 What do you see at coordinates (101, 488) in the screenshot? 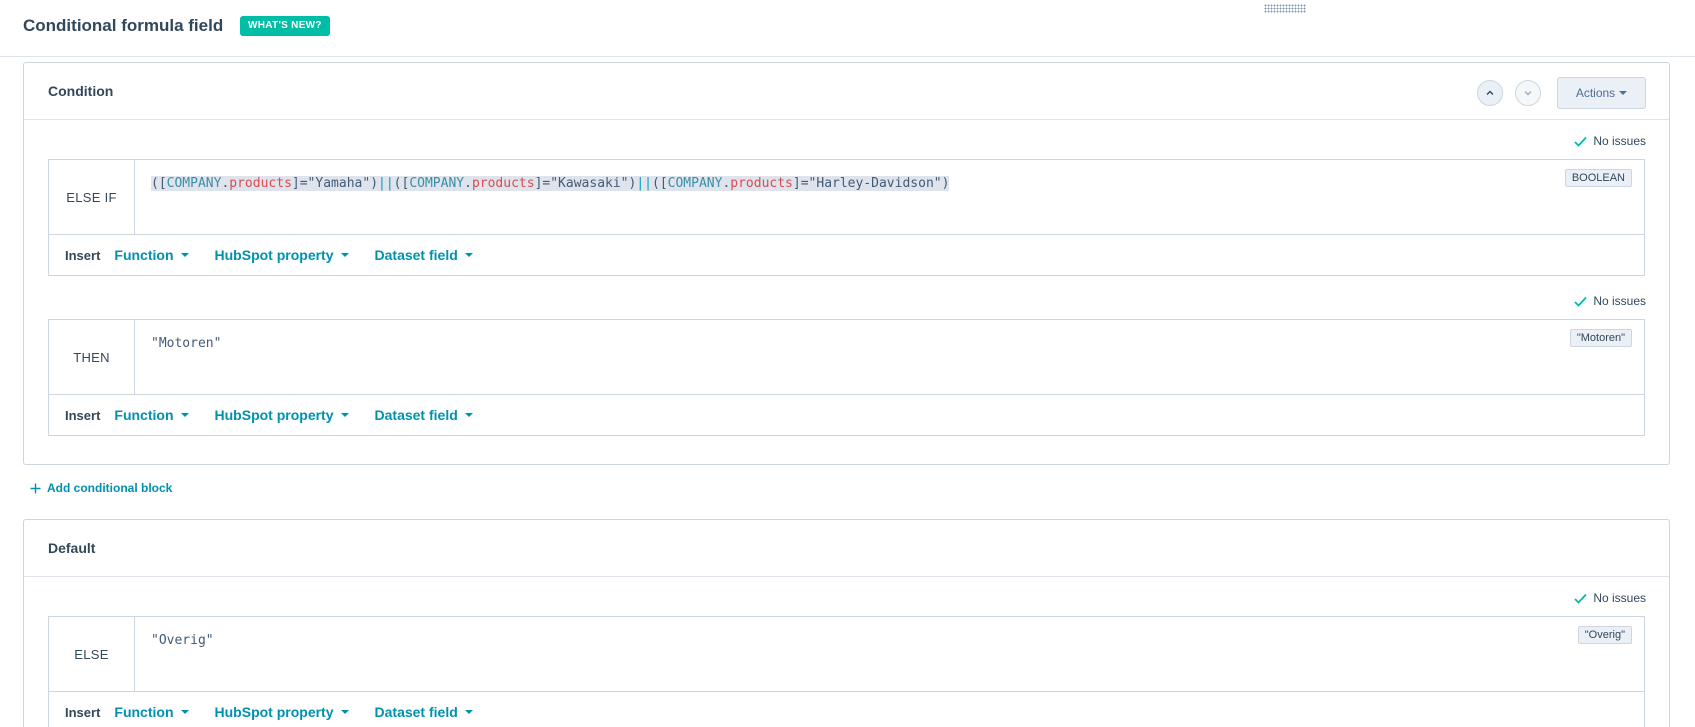
I see `add-conditional-block-button: Add conditional block` at bounding box center [101, 488].